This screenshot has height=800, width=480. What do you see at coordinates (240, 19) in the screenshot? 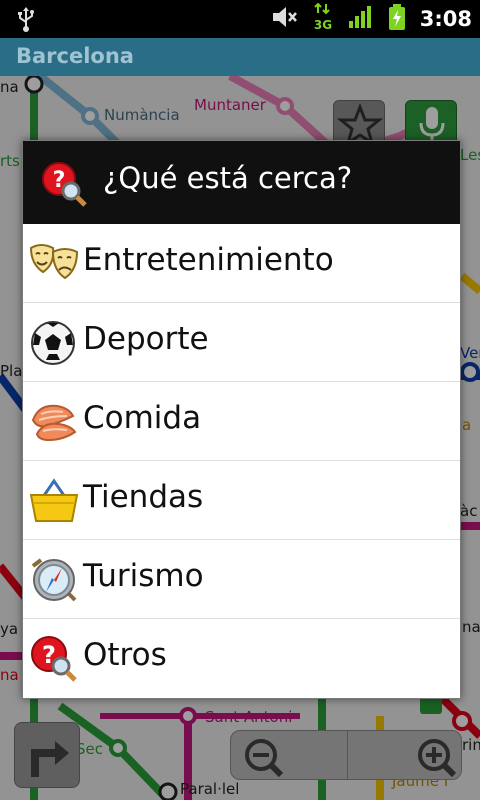
I see `status-bar: 3G 3:08` at bounding box center [240, 19].